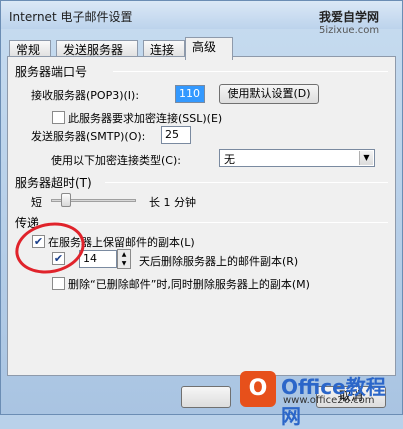  Describe the element at coordinates (51, 72) in the screenshot. I see `ports-section-title: 服务器端口号` at that location.